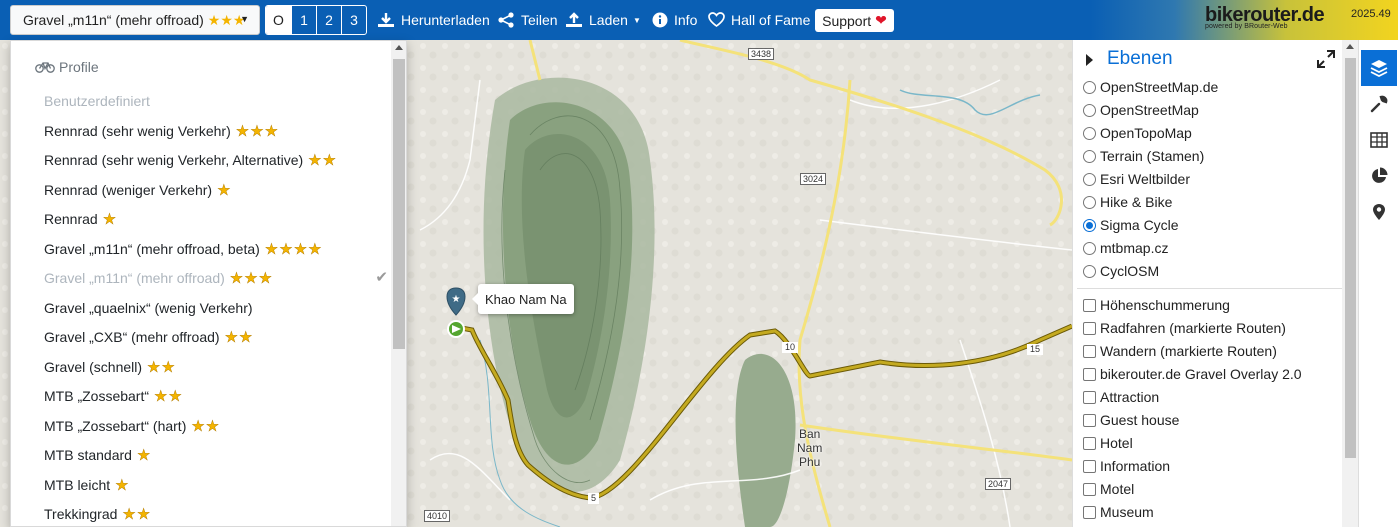 The height and width of the screenshot is (527, 1398). What do you see at coordinates (110, 219) in the screenshot?
I see `rating-stars-icon: ★` at bounding box center [110, 219].